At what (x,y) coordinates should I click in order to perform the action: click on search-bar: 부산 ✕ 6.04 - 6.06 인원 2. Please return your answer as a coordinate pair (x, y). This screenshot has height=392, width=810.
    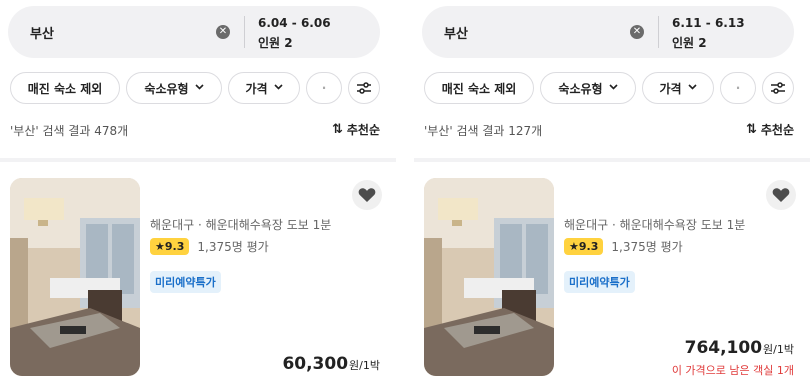
    Looking at the image, I should click on (194, 32).